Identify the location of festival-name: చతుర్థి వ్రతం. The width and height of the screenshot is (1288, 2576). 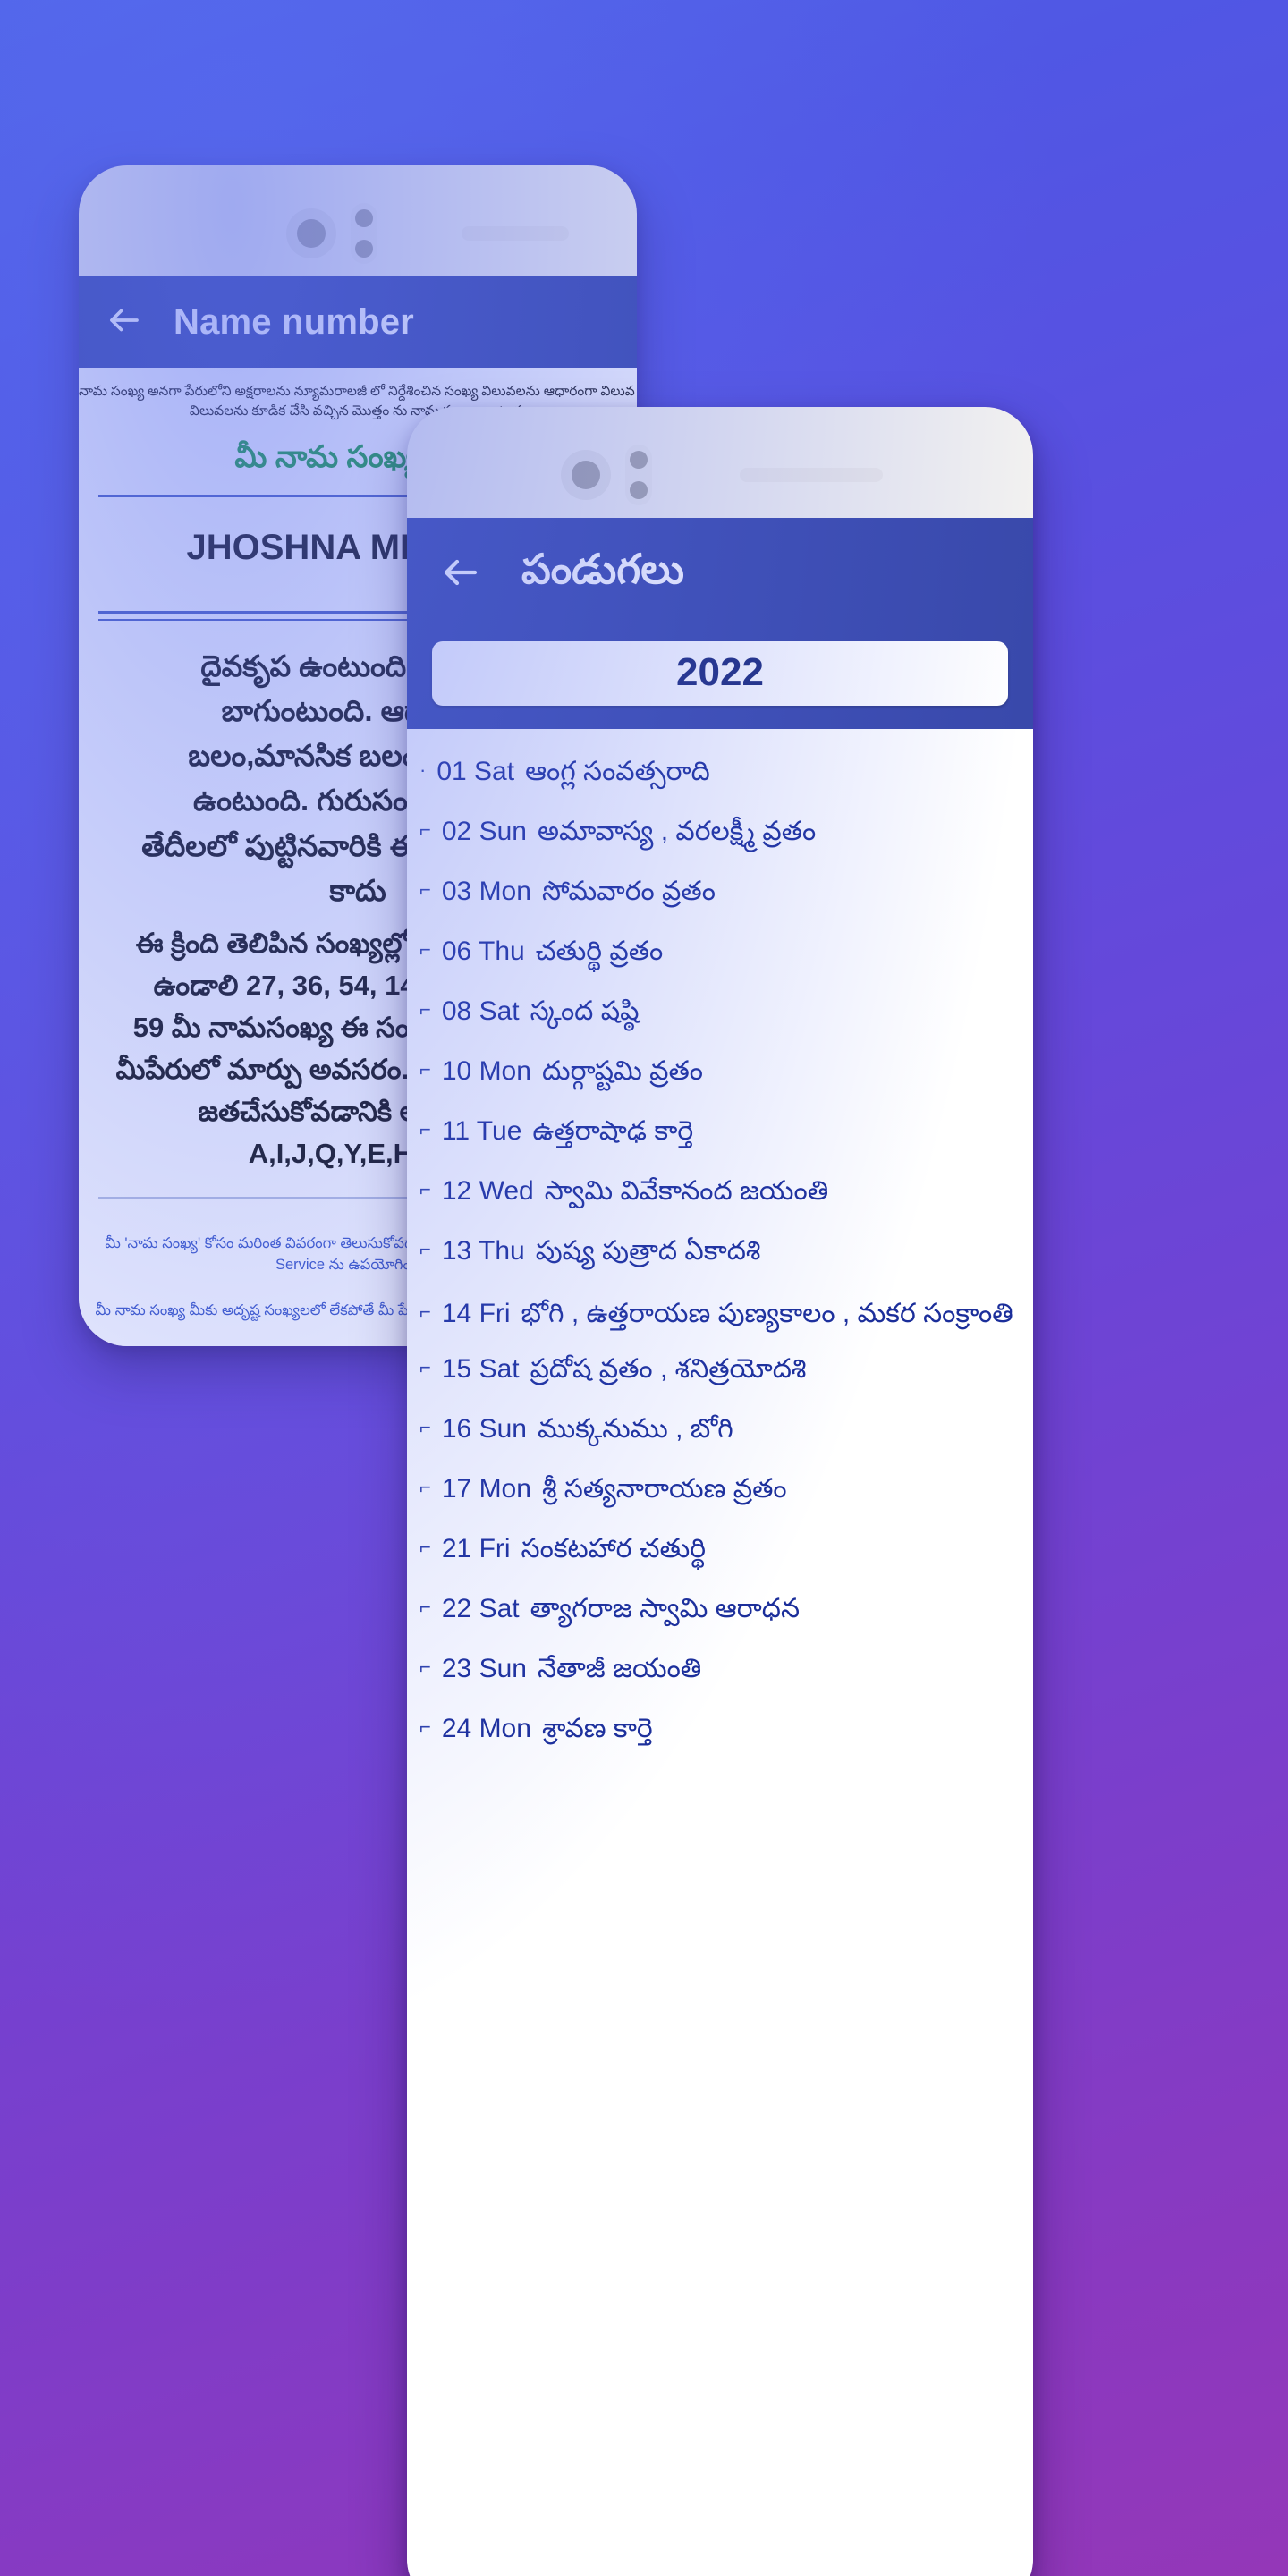
(599, 951).